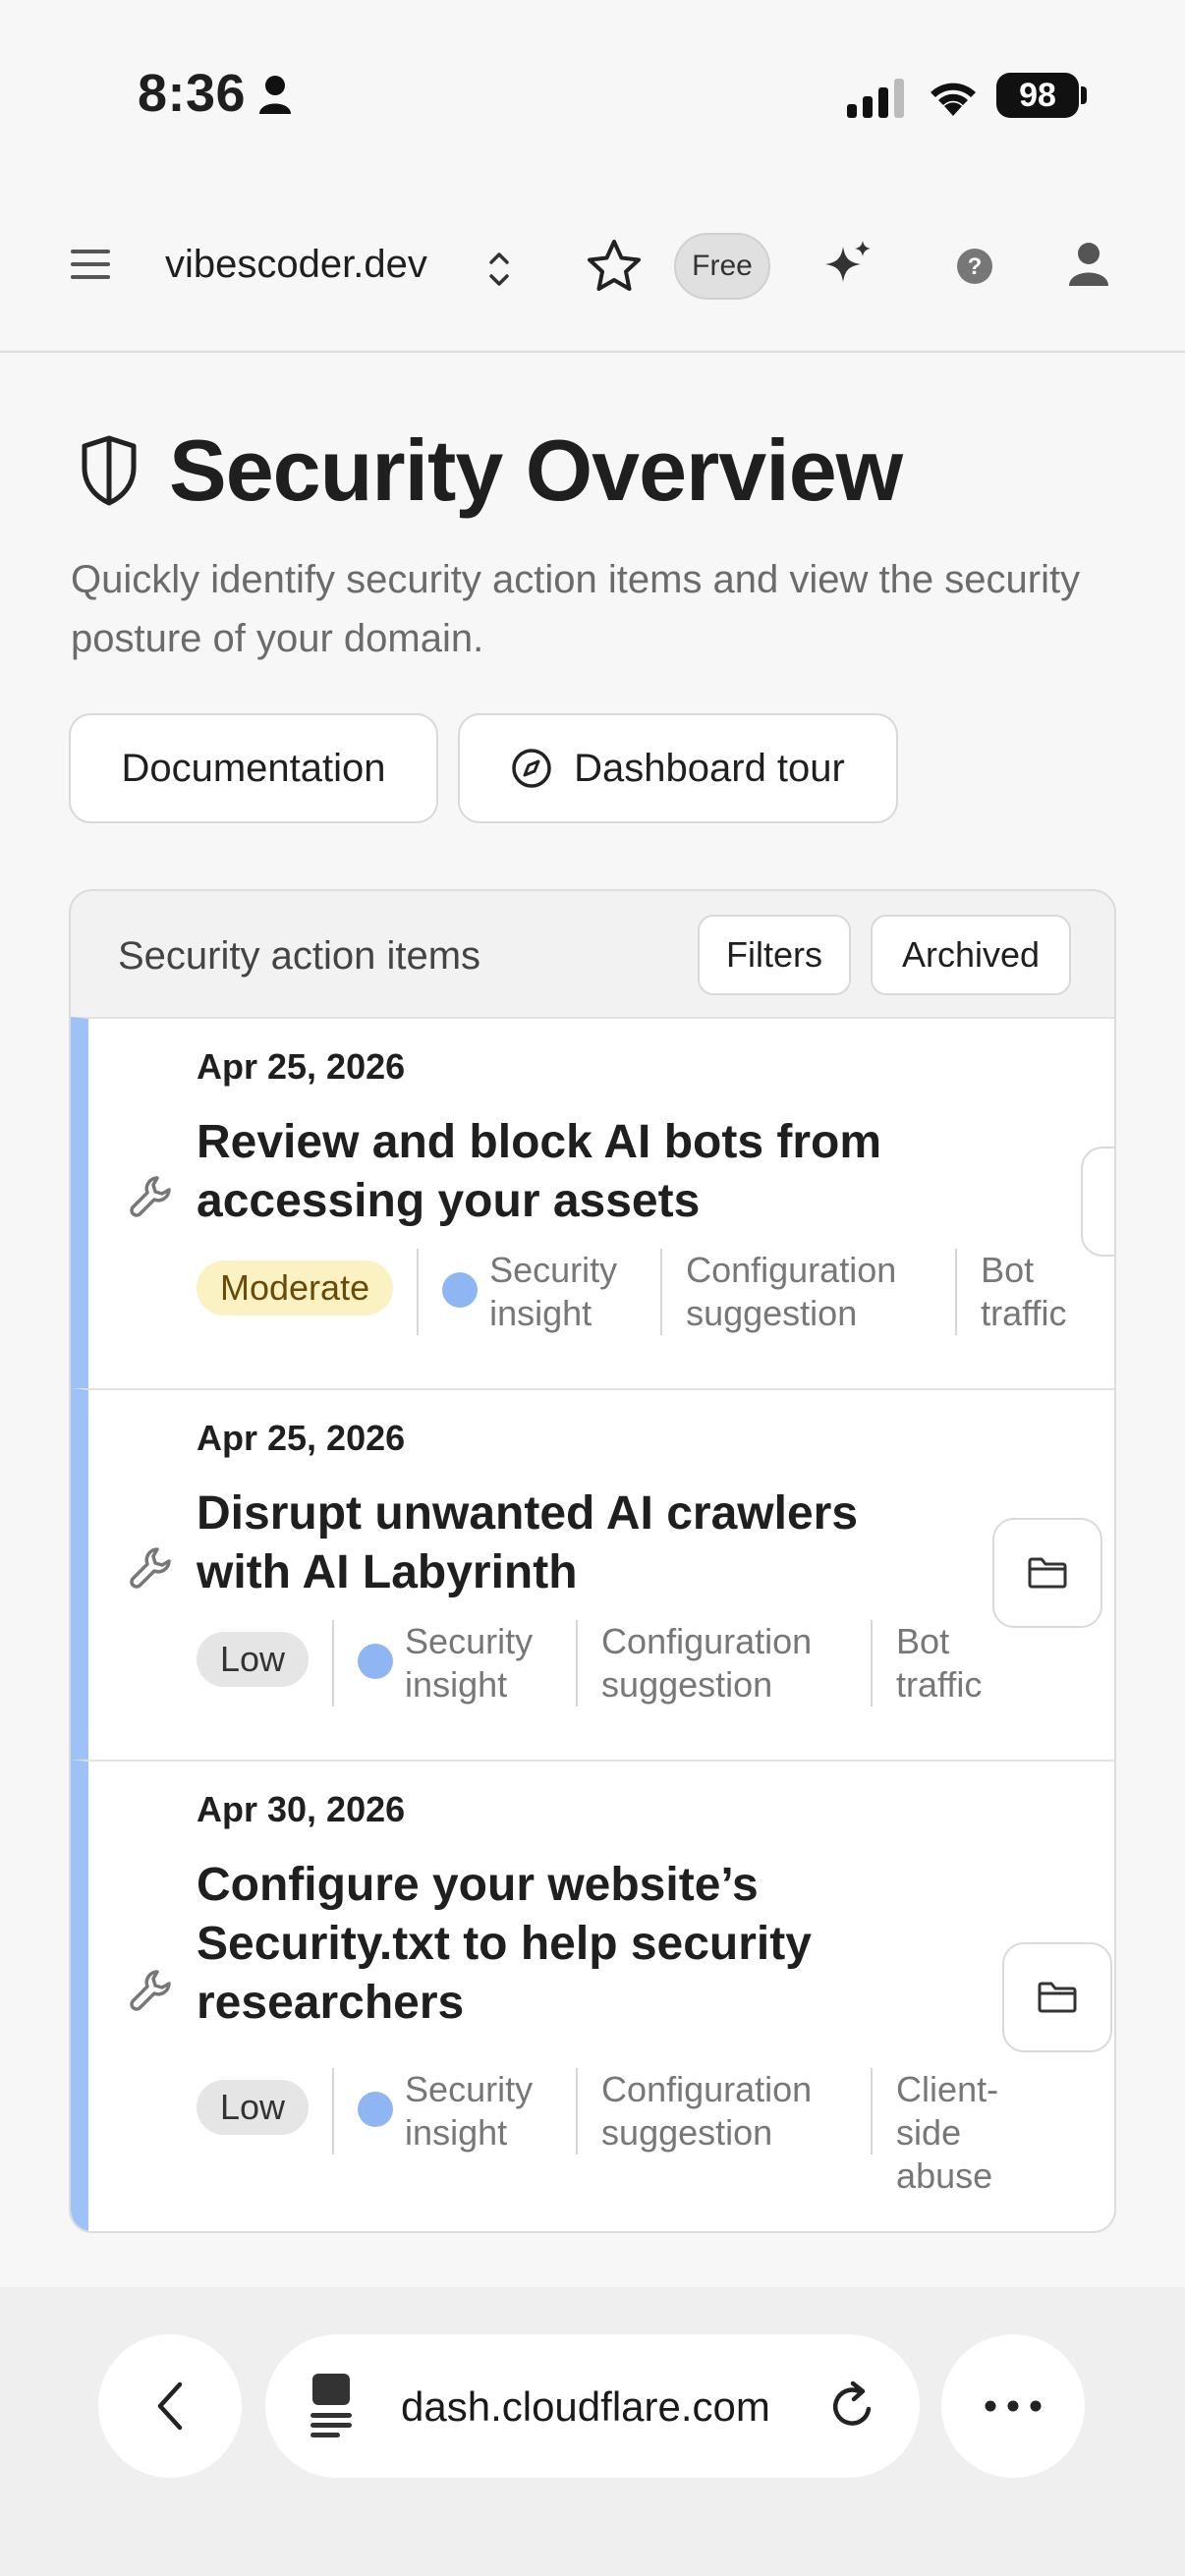 Image resolution: width=1185 pixels, height=2576 pixels. What do you see at coordinates (299, 956) in the screenshot?
I see `card-title: Security action items` at bounding box center [299, 956].